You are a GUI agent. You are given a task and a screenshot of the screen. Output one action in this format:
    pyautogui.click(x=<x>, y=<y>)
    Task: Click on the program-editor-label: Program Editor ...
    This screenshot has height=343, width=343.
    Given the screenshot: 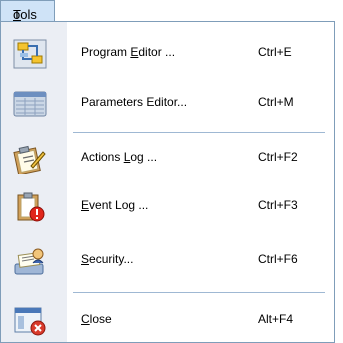 What is the action you would take?
    pyautogui.click(x=128, y=52)
    